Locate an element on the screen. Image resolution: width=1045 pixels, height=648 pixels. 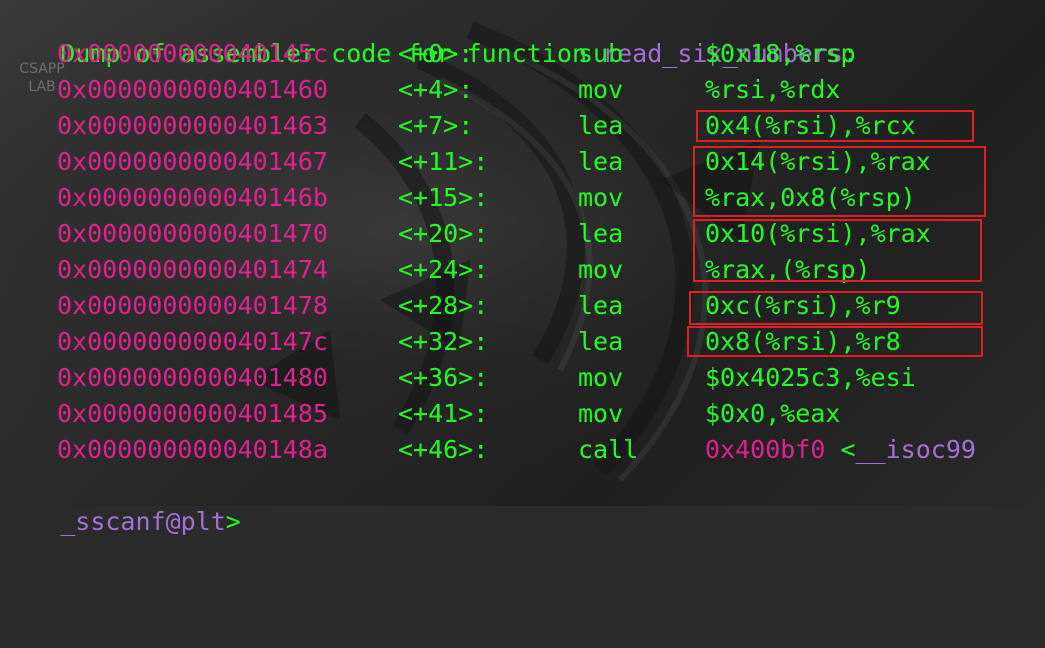
instruction-row-call-wrap: _sscanf@plt> is located at coordinates (120, 502).